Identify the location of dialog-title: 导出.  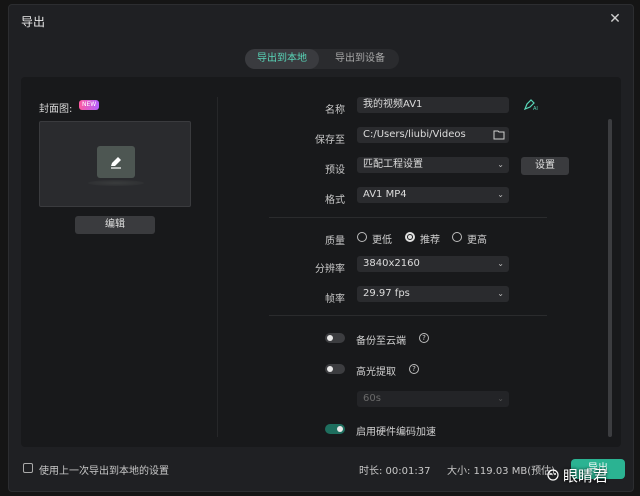
(33, 22).